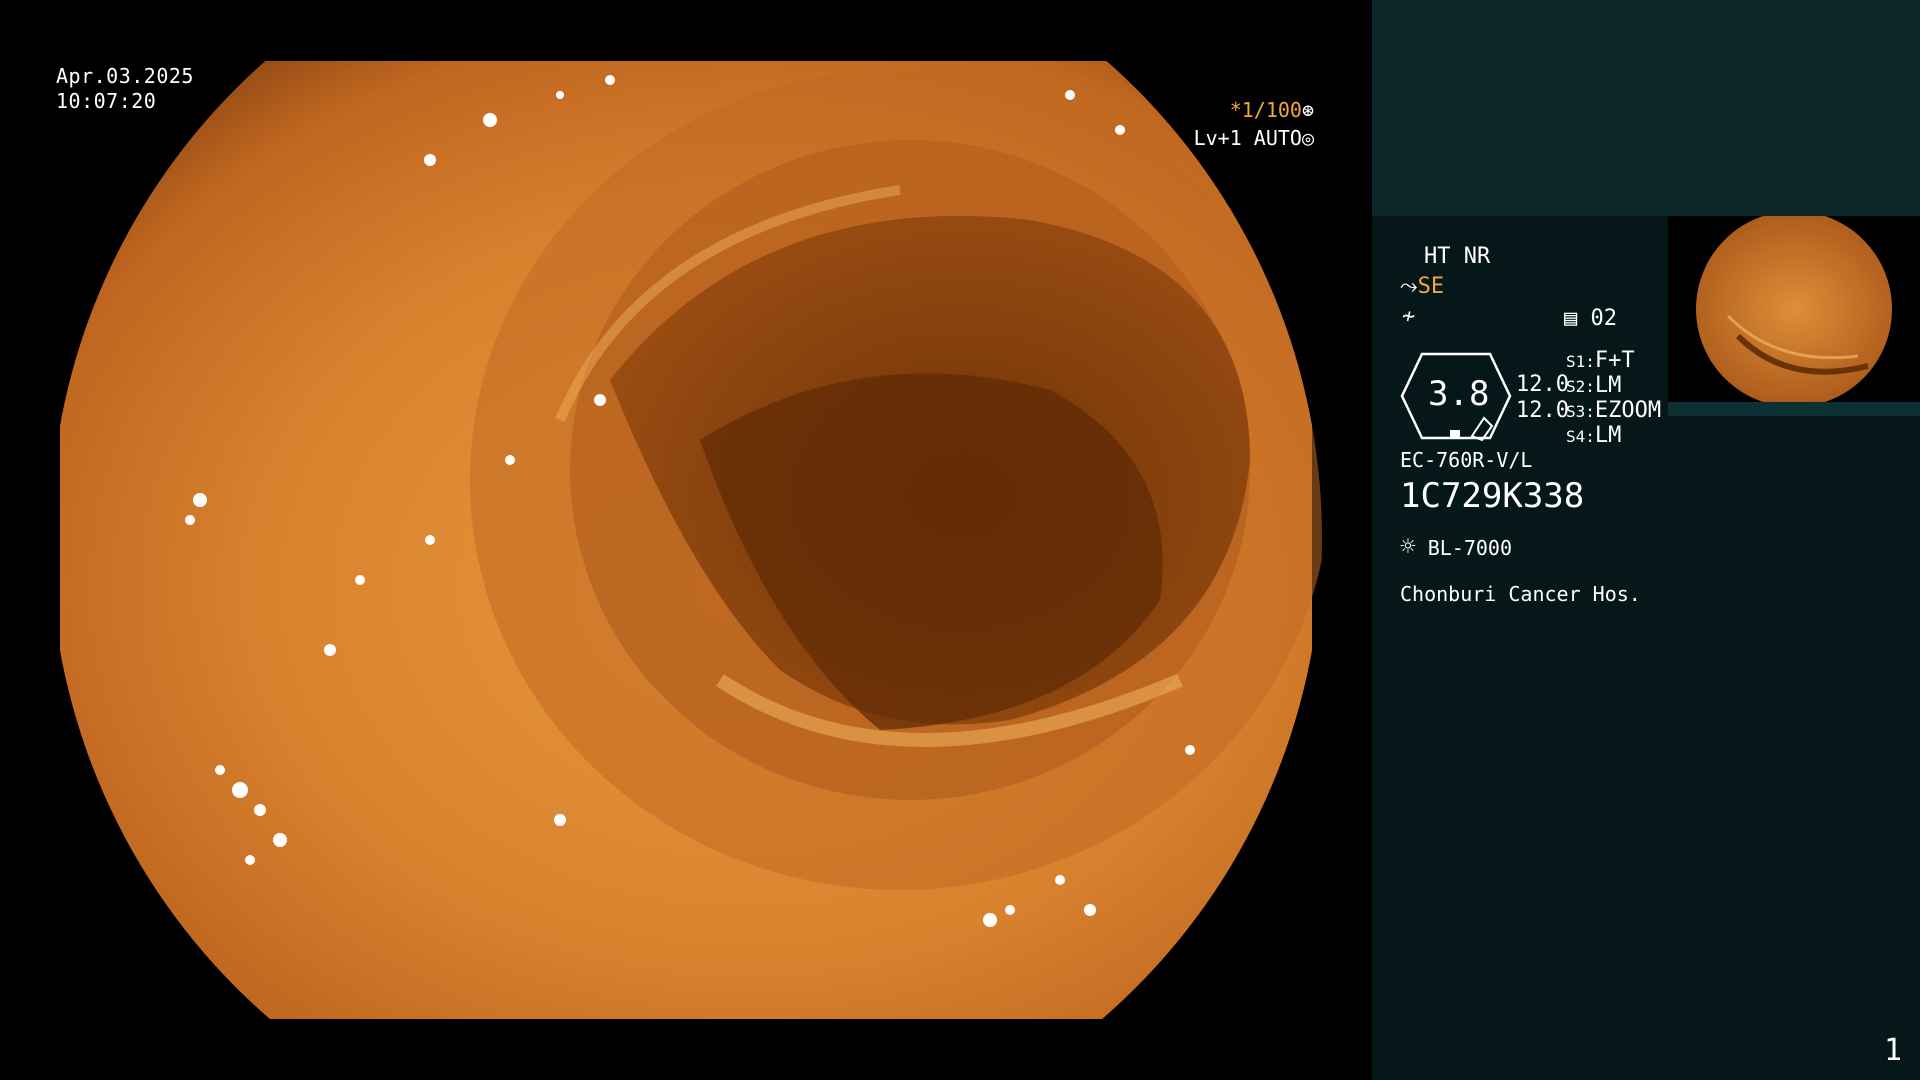 The image size is (1920, 1080). Describe the element at coordinates (1571, 318) in the screenshot. I see `memory-icon: ▤` at that location.